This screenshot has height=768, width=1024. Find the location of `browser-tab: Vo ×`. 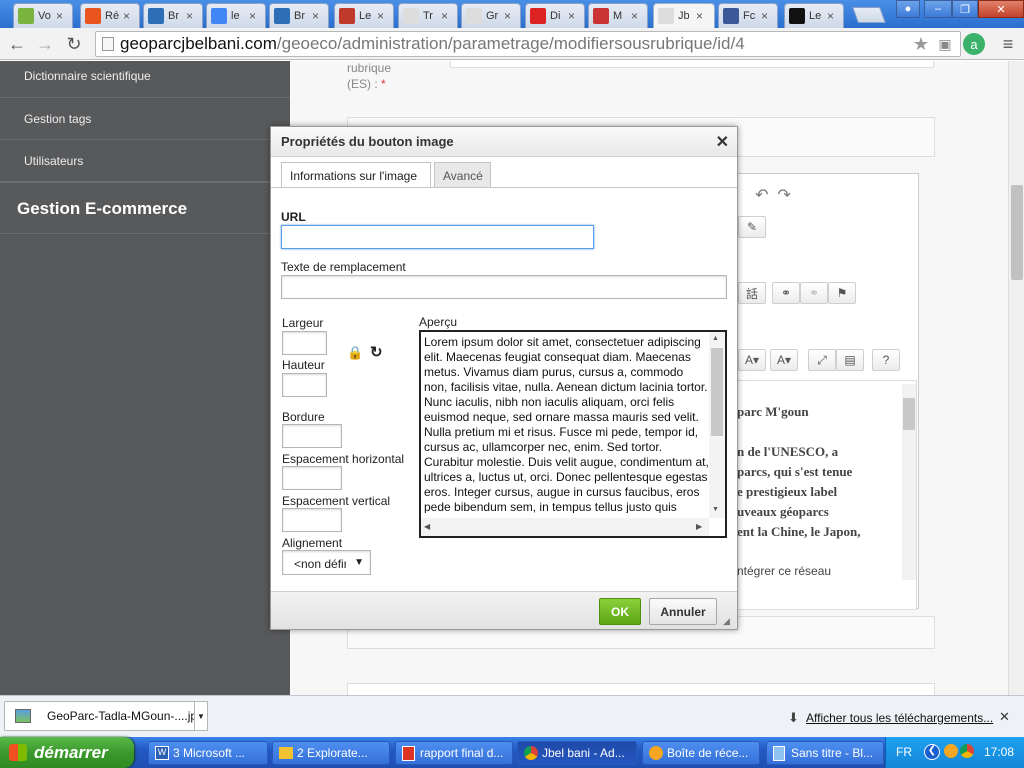

browser-tab: Vo × is located at coordinates (43, 15).